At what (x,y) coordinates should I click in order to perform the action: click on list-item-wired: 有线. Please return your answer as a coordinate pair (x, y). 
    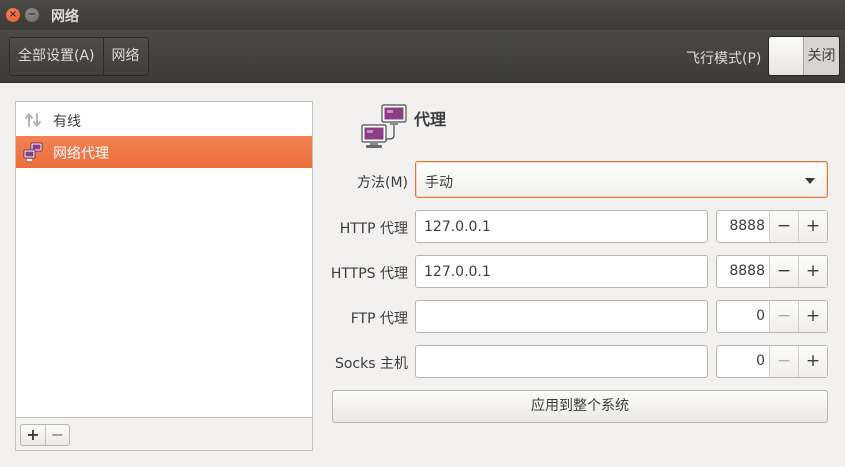
    Looking at the image, I should click on (164, 120).